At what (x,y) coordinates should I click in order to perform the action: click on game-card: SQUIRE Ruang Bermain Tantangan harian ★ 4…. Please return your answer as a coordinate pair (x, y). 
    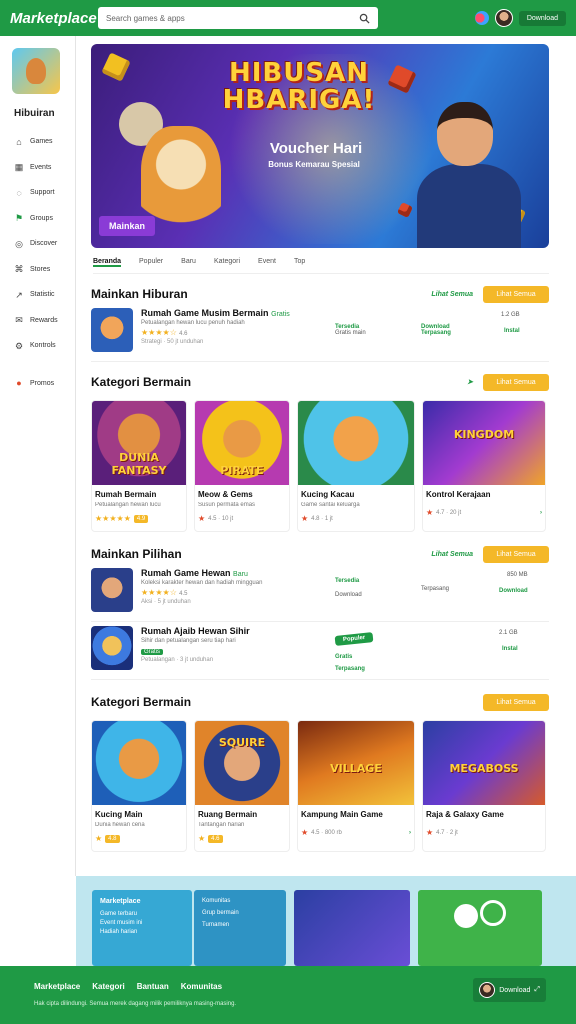
    Looking at the image, I should click on (242, 786).